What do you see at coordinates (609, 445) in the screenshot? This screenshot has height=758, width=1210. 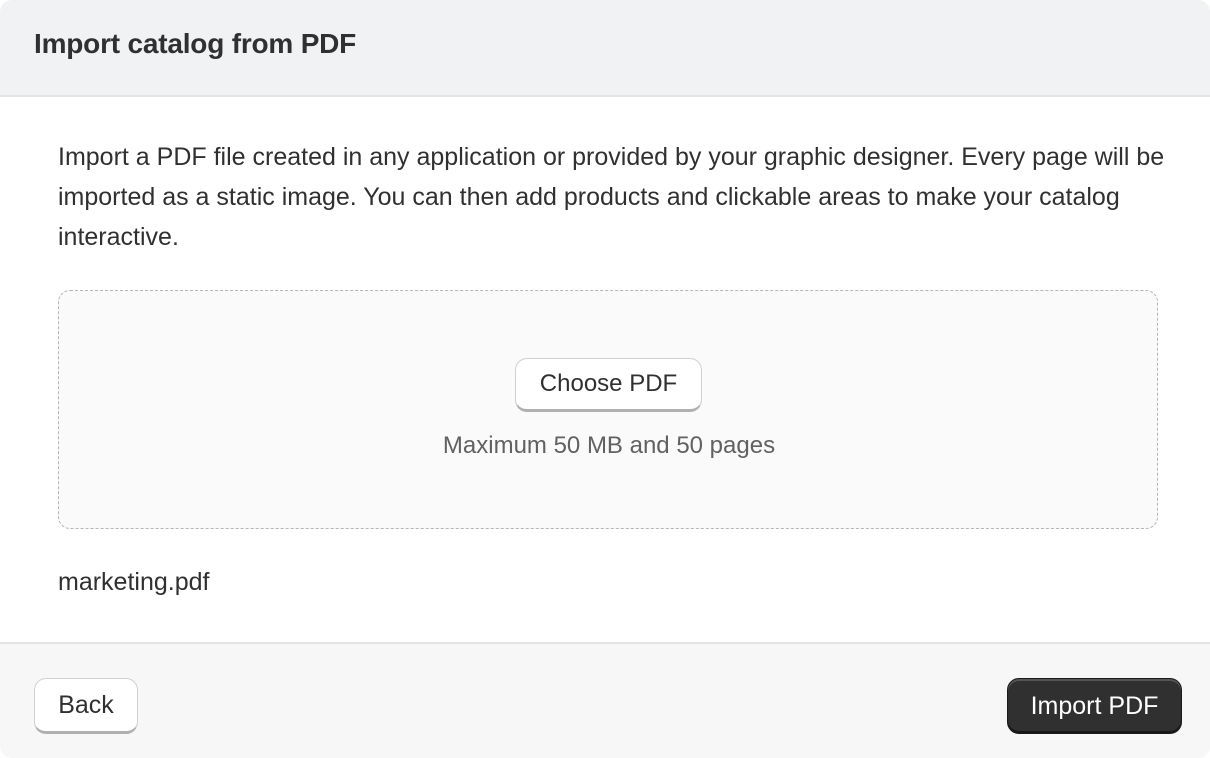 I see `upload-limit-hint: Maximum 50 MB and 50 pages` at bounding box center [609, 445].